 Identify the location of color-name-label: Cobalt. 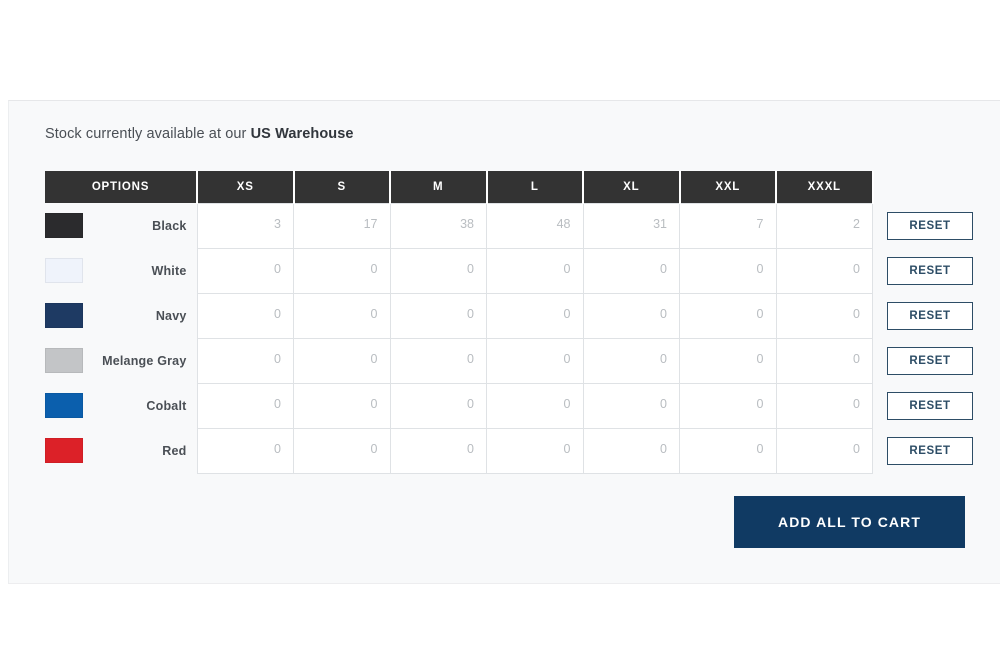
(166, 405).